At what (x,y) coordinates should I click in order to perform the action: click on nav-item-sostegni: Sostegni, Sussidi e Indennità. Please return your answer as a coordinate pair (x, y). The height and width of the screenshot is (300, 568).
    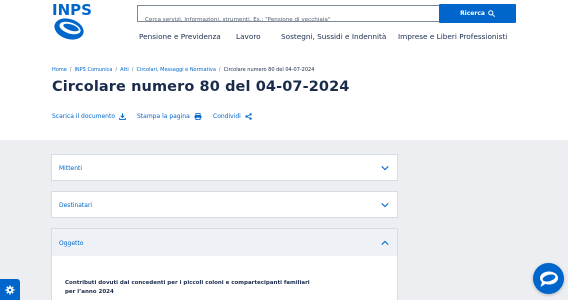
    Looking at the image, I should click on (333, 36).